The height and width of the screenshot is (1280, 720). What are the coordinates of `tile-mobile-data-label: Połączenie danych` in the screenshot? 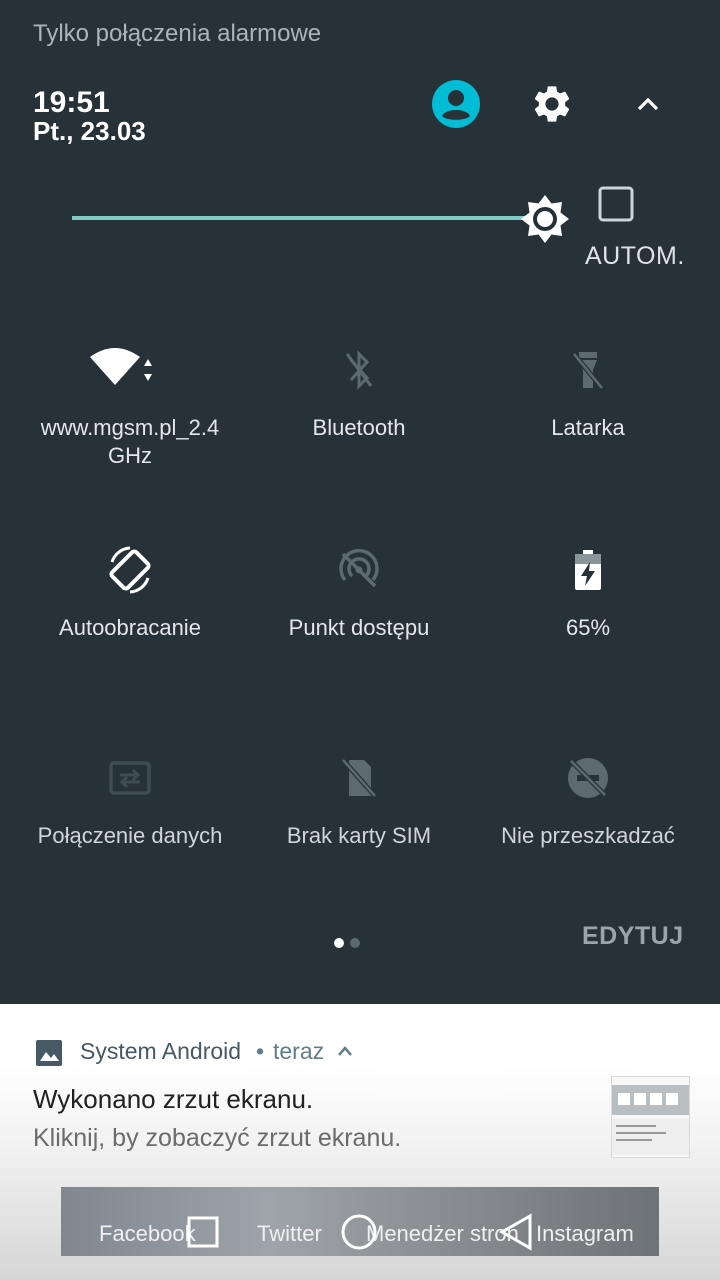 It's located at (130, 835).